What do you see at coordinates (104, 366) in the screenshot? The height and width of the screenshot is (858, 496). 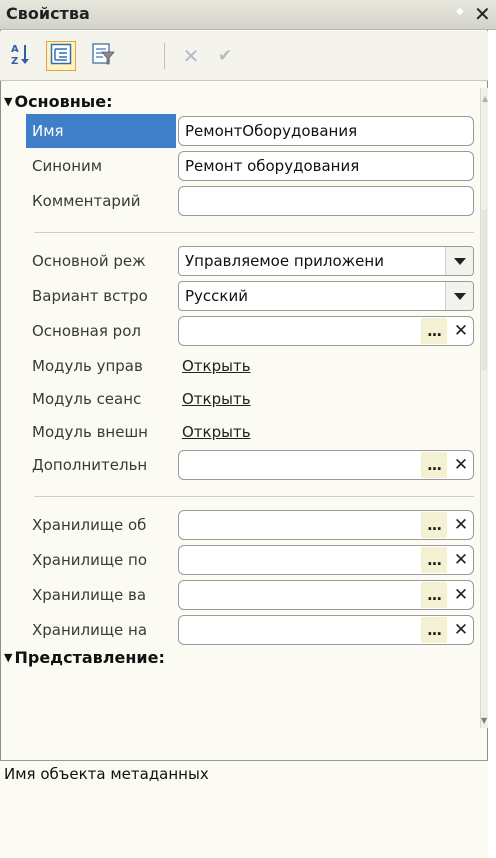 I see `prop-app-module-label: Модуль управ` at bounding box center [104, 366].